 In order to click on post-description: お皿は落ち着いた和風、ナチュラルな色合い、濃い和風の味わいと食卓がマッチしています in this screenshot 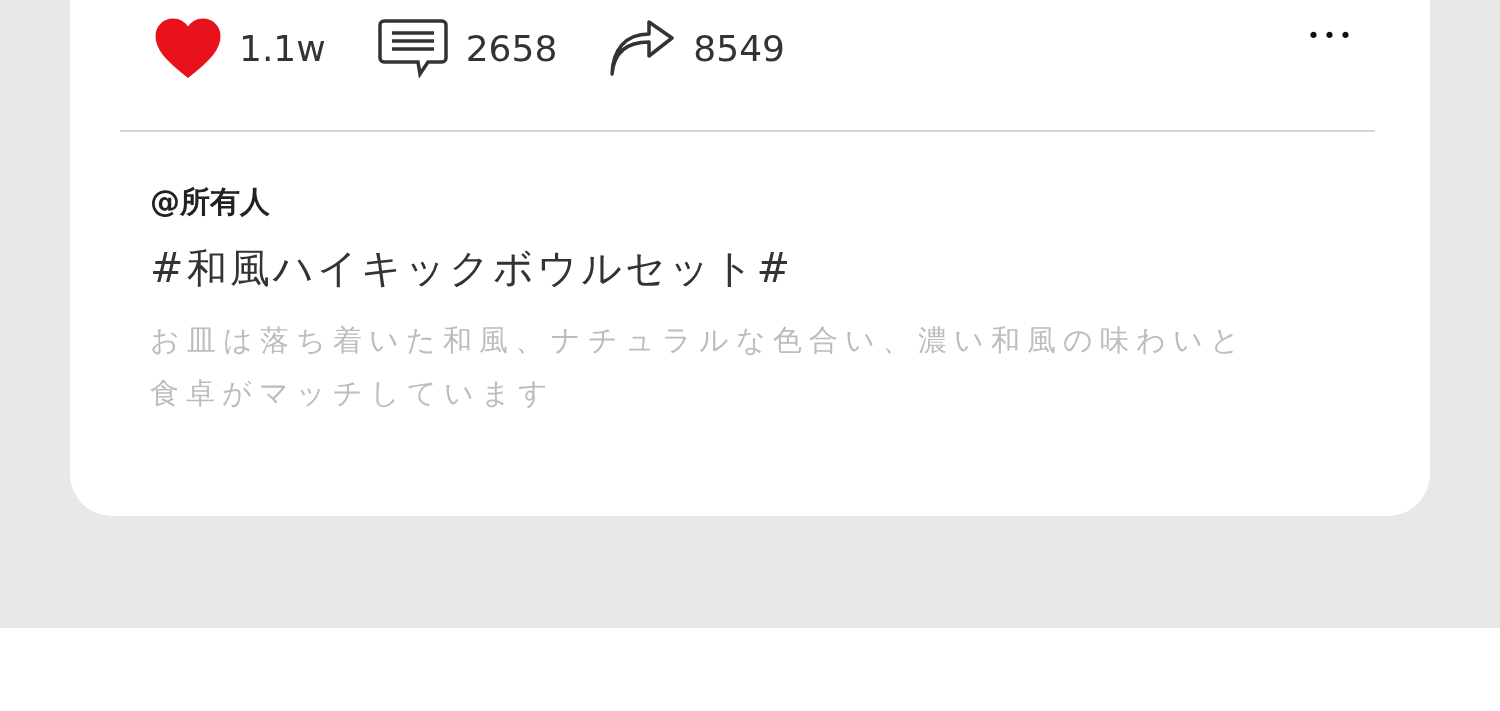, I will do `click(699, 367)`.